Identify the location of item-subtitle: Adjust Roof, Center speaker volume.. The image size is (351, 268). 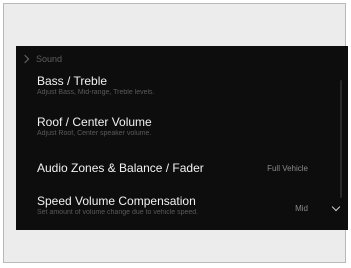
(94, 133).